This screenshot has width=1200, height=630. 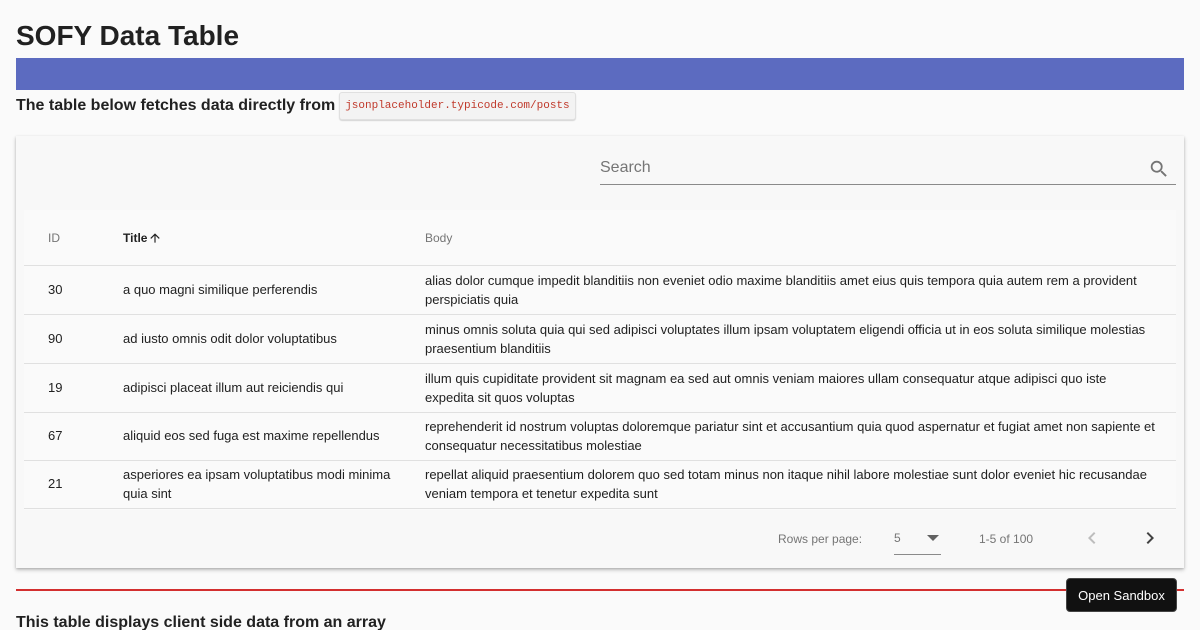 I want to click on cell-title: a quo magni similique perferendis, so click(x=220, y=290).